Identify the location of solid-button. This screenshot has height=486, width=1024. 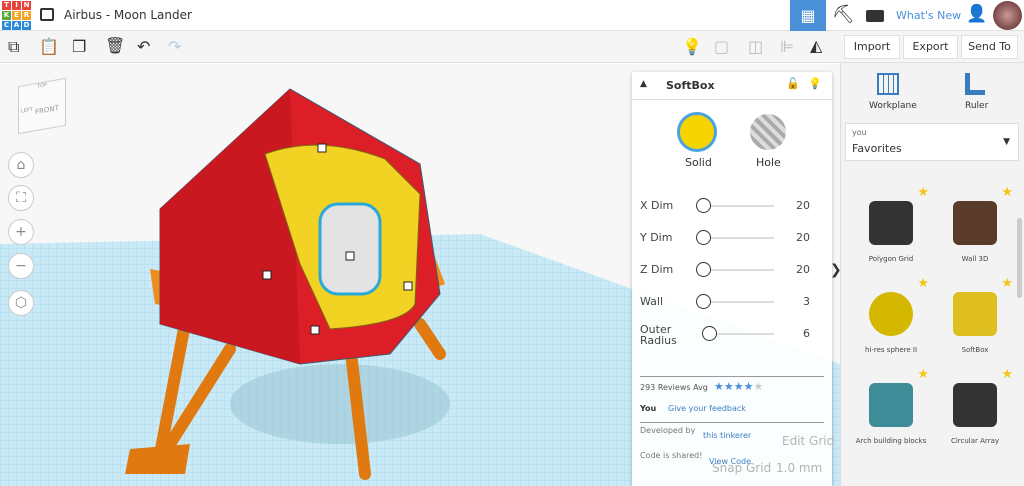
(697, 132).